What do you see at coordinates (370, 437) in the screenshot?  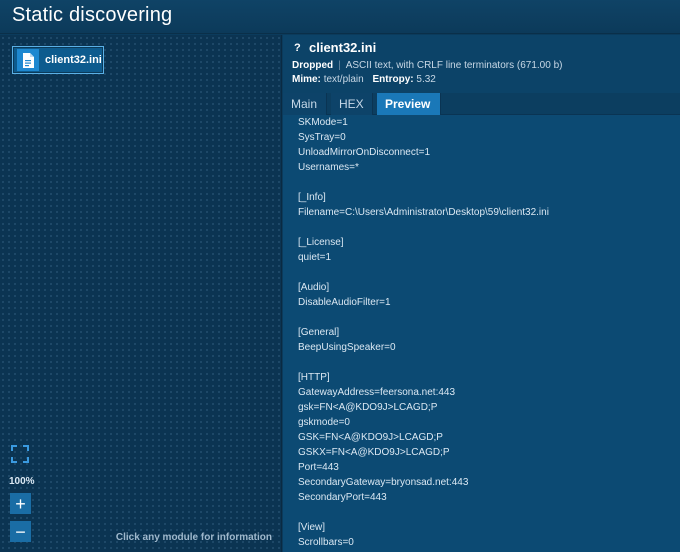 I see `preview-line: GSK=FN<A@KDO9J>LCAGD;P` at bounding box center [370, 437].